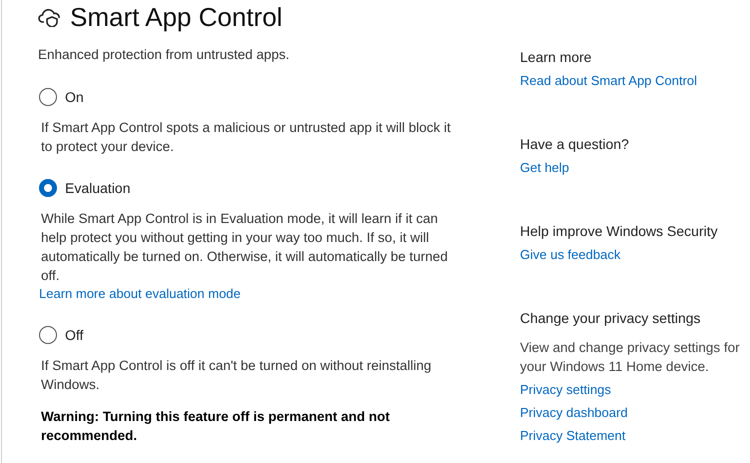  I want to click on radio-label: On, so click(74, 97).